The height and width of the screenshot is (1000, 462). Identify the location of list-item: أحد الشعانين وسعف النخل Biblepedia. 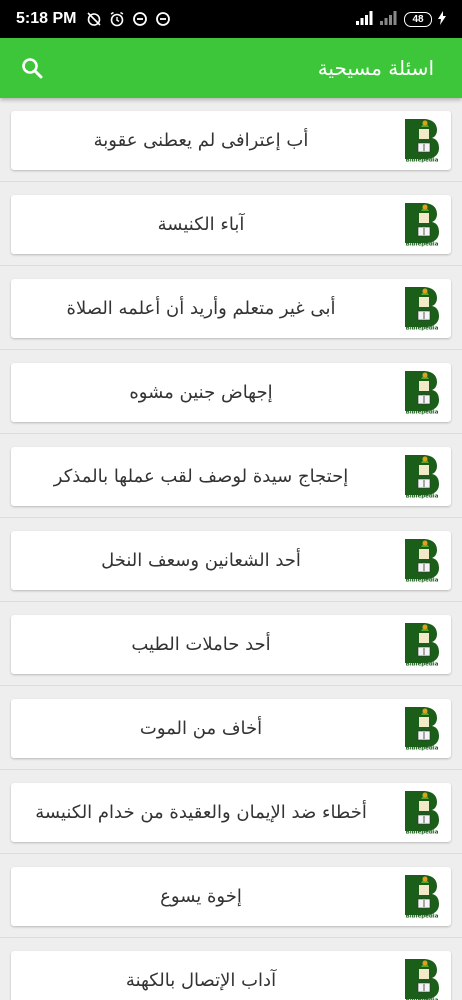
(231, 560).